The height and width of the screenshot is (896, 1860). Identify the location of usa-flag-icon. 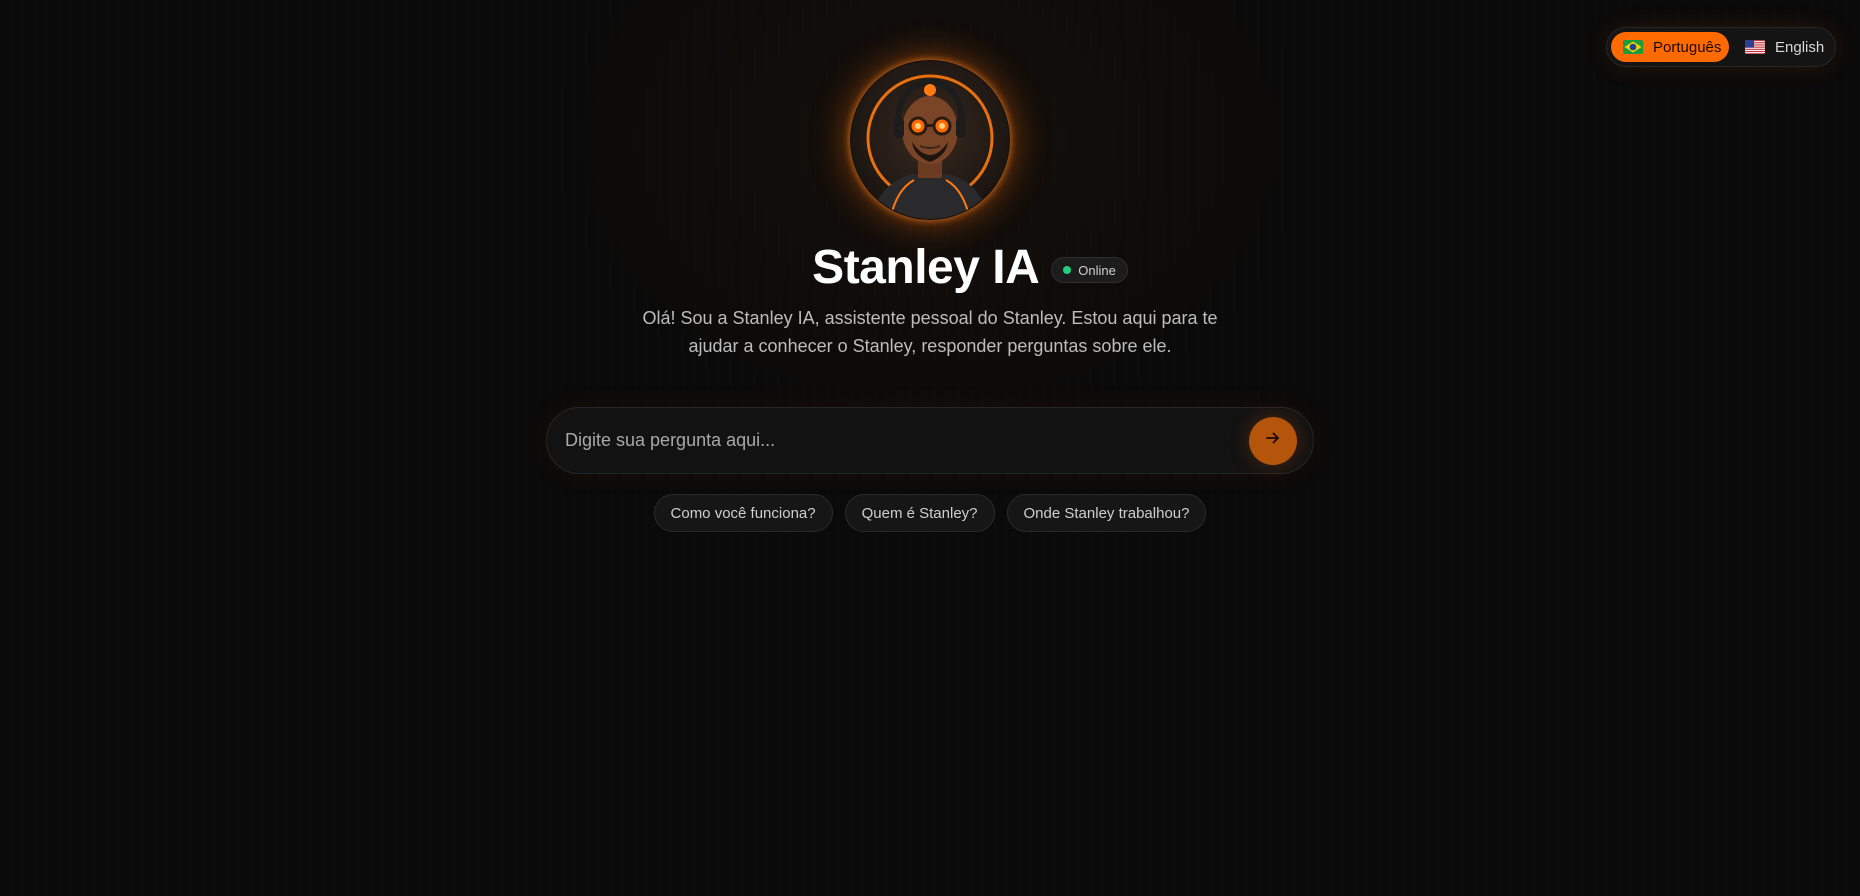
(1755, 47).